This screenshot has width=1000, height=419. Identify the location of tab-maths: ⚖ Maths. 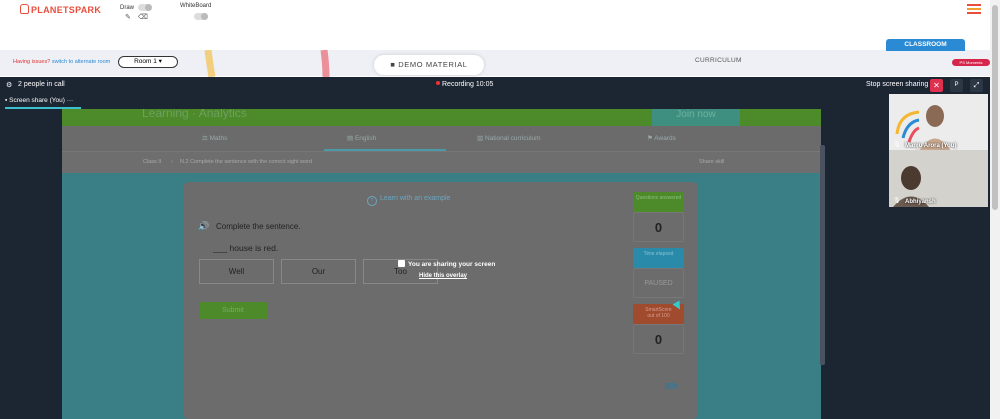
(215, 138).